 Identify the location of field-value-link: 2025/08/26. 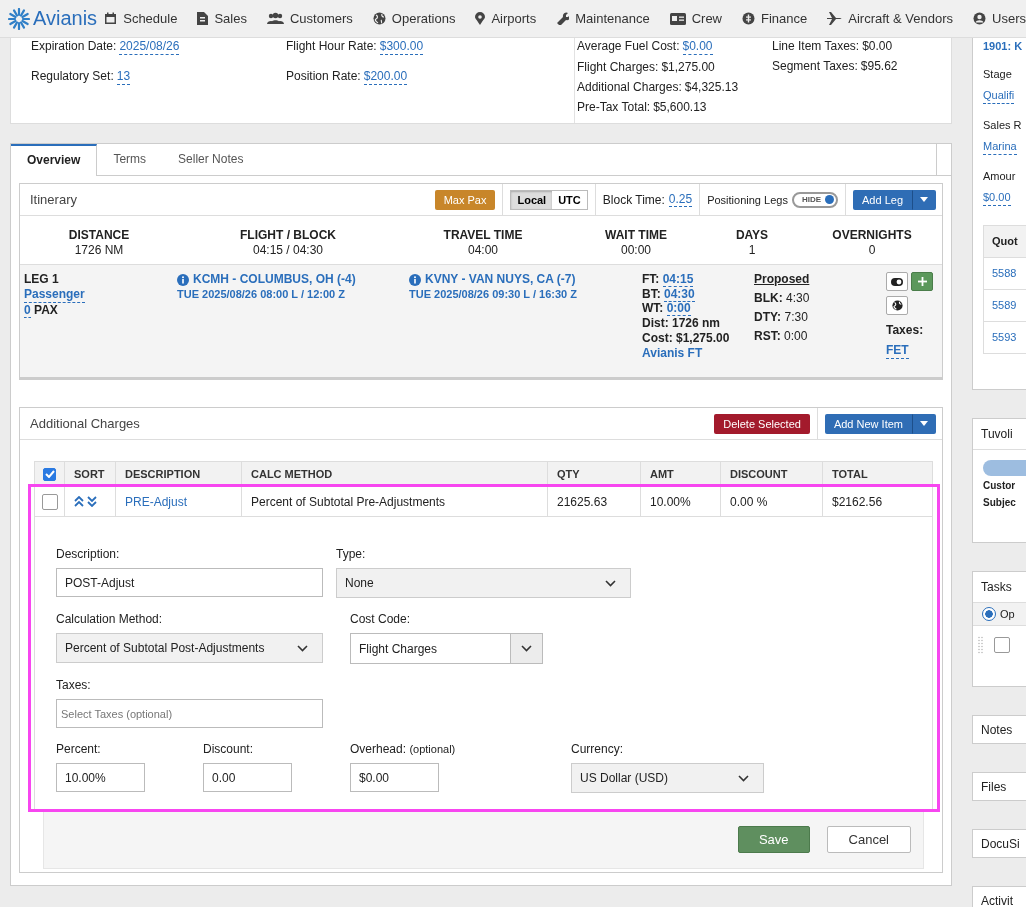
(149, 46).